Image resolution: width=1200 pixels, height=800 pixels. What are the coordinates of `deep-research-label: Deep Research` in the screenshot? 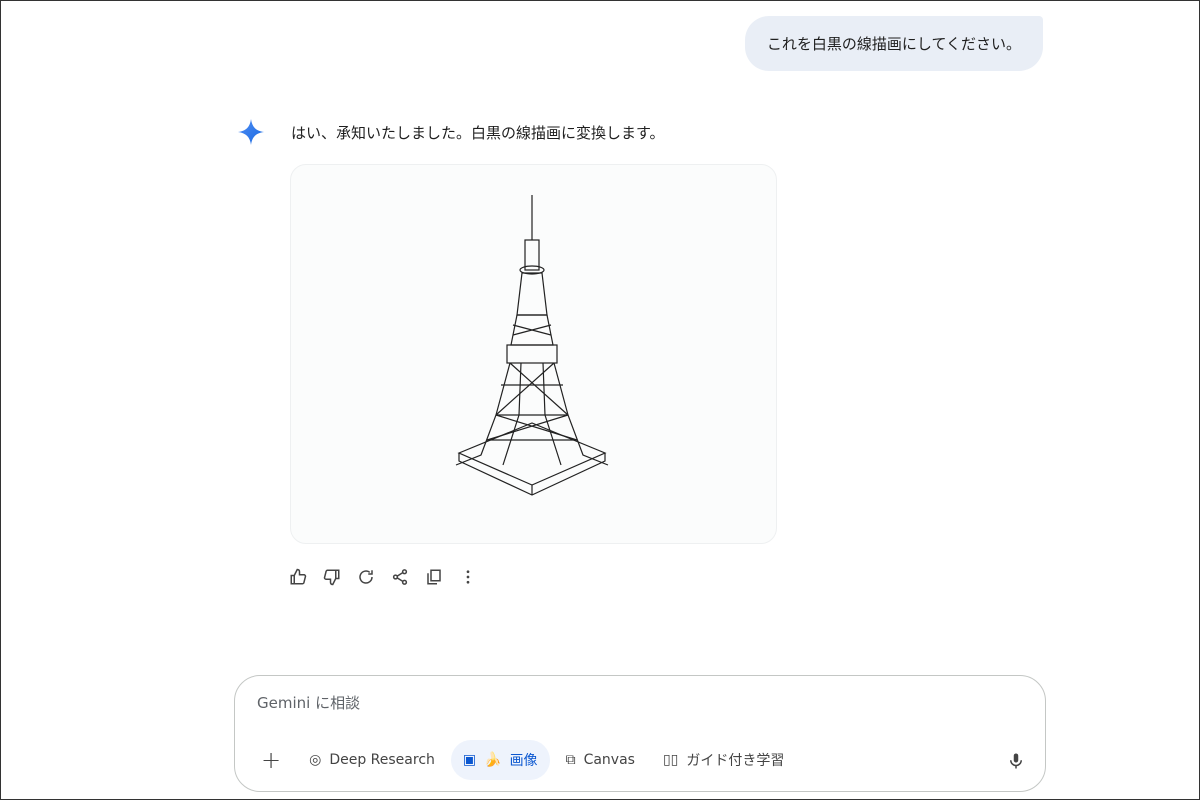 It's located at (382, 760).